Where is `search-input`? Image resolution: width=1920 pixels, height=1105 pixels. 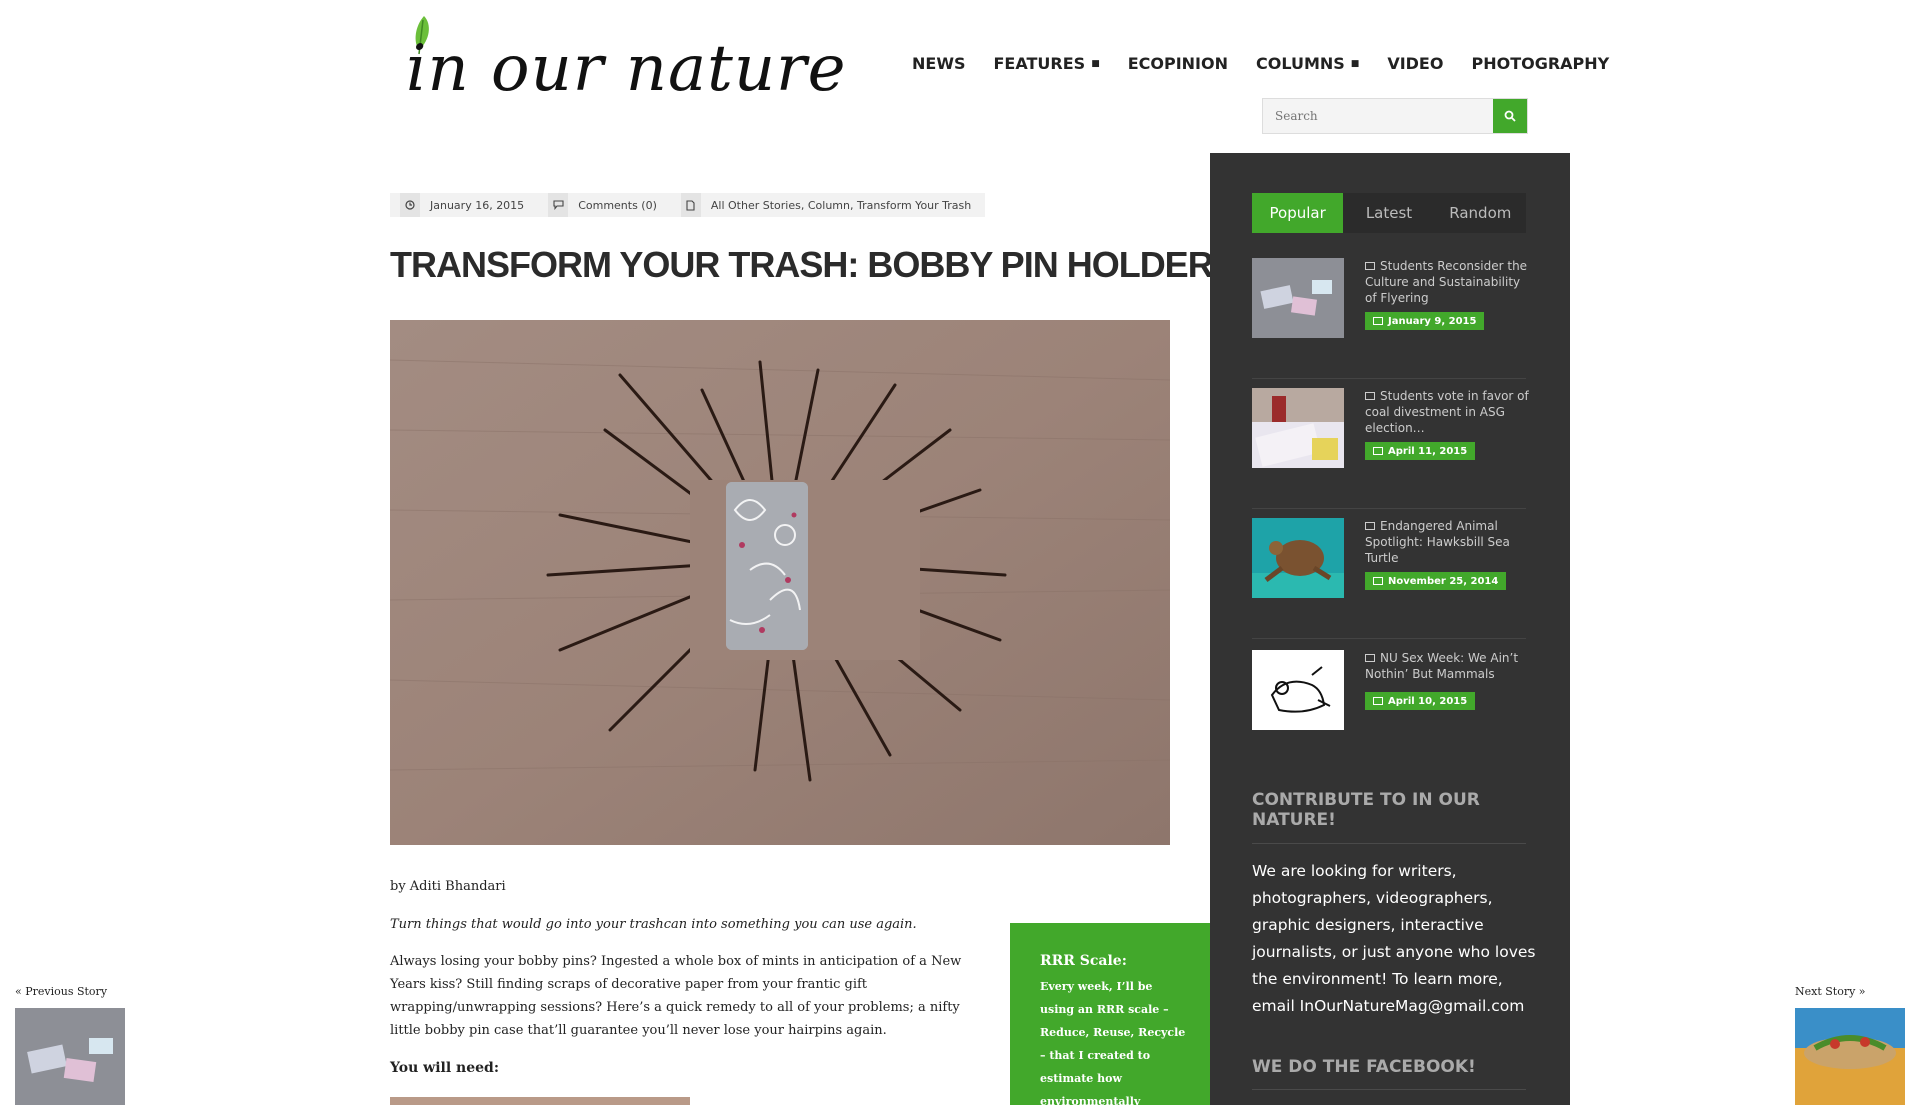
search-input is located at coordinates (1377, 116).